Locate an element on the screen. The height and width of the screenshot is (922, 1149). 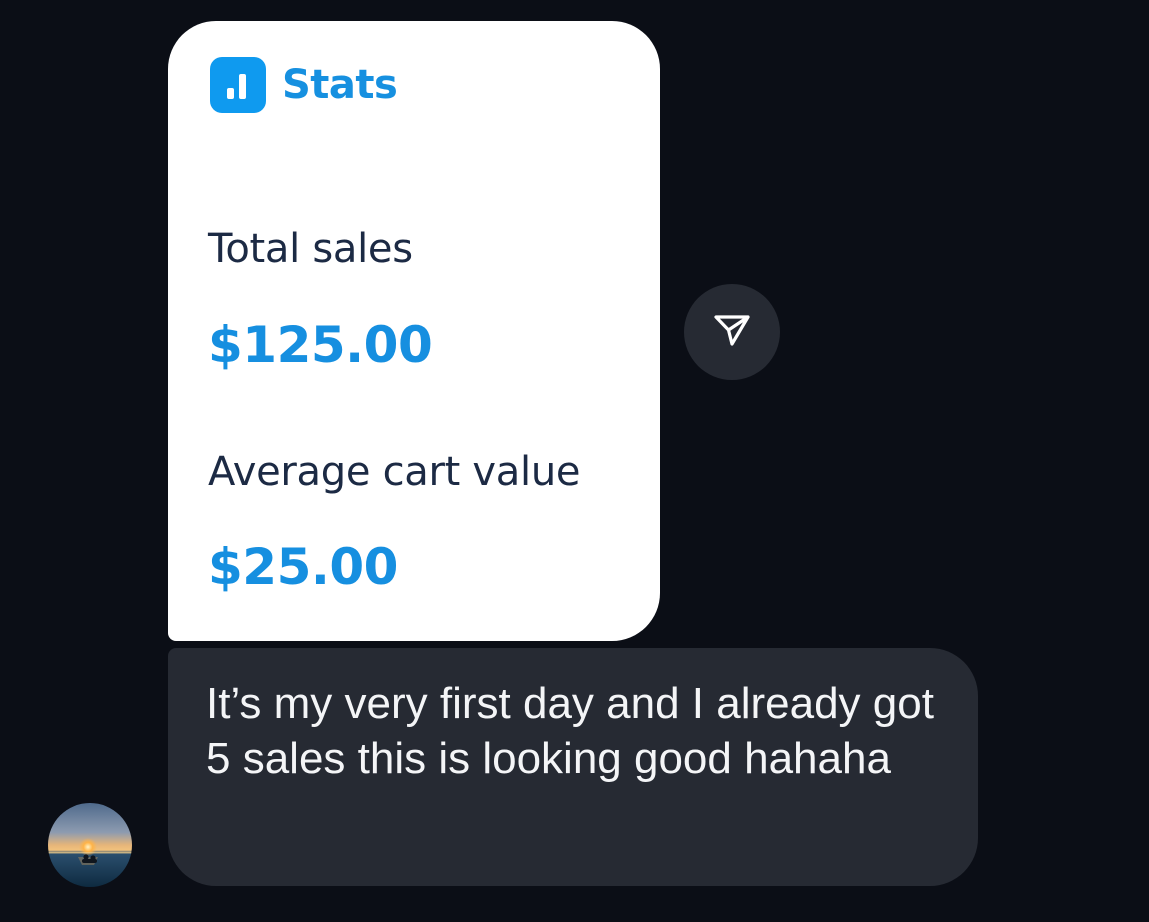
send-icon is located at coordinates (732, 332).